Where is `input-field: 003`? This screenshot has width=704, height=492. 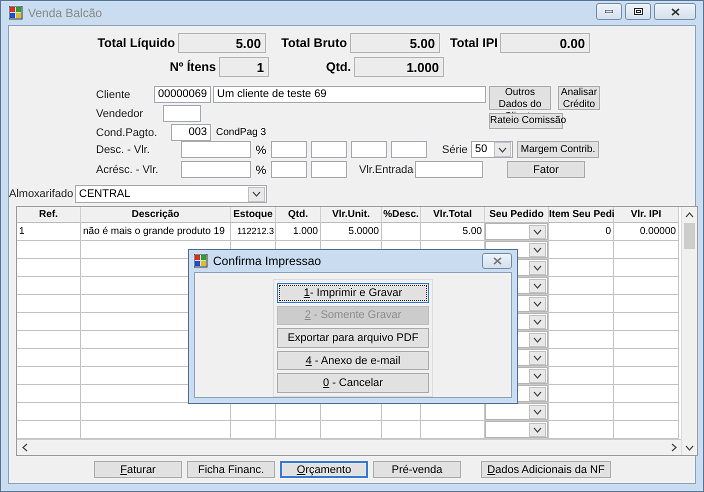 input-field: 003 is located at coordinates (191, 132).